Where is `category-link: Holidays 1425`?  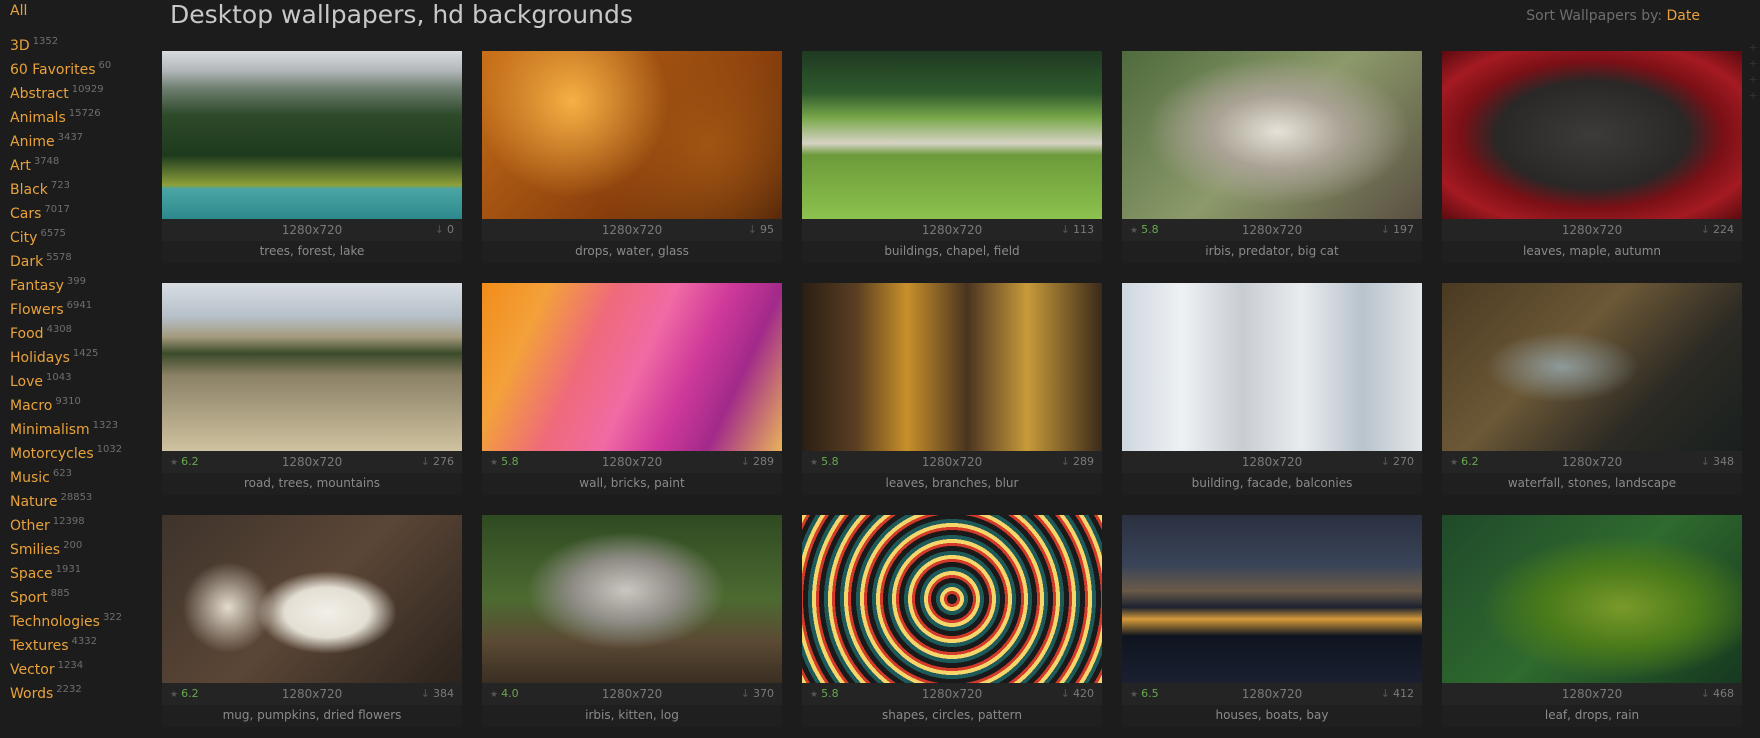
category-link: Holidays 1425 is located at coordinates (80, 354).